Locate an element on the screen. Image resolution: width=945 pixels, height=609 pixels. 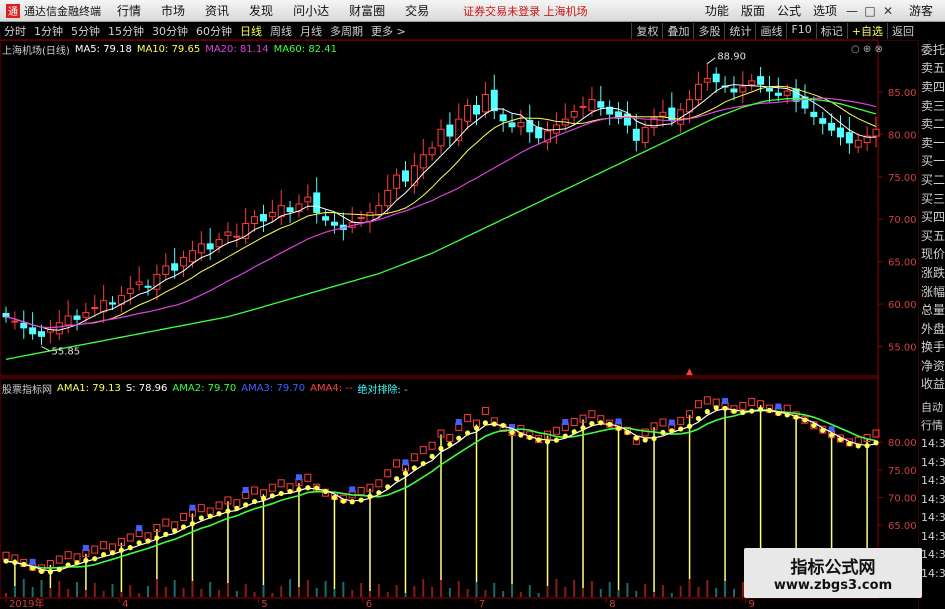
s-value: S: 78.96 is located at coordinates (146, 388).